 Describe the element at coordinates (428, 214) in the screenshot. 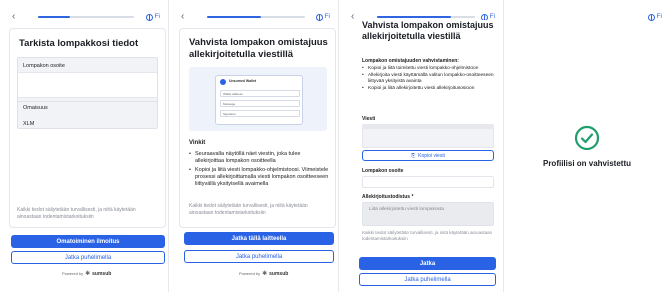

I see `signature-field: Liitä allekirjoitettu viesti lompakosta` at that location.